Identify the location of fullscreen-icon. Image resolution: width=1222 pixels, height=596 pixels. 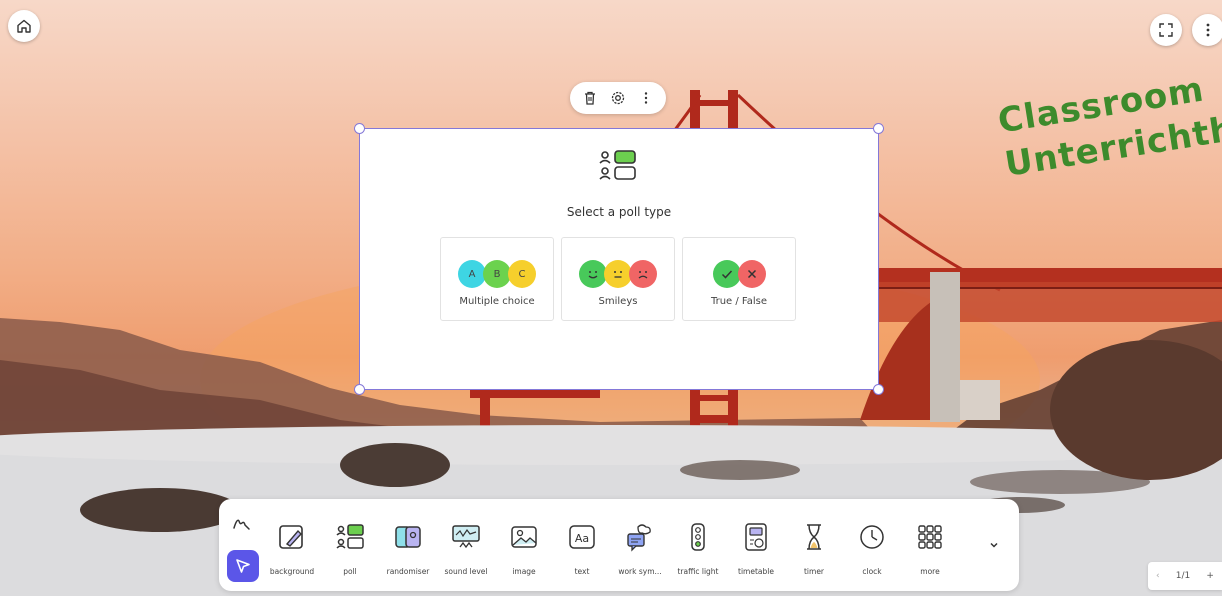
(1166, 30).